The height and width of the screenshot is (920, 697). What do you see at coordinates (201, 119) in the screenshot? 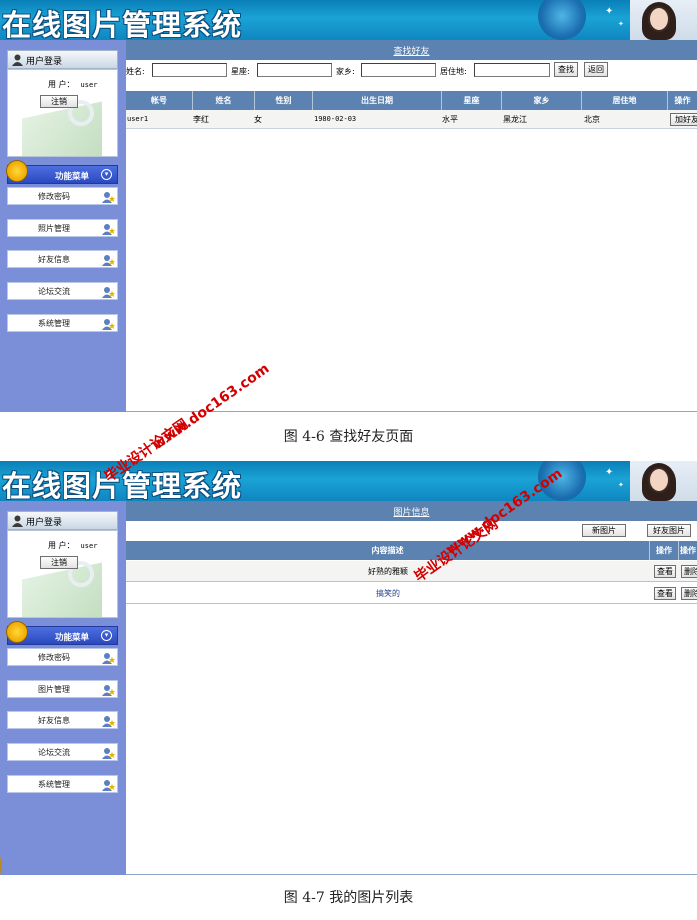
I see `cell-name: 李红` at bounding box center [201, 119].